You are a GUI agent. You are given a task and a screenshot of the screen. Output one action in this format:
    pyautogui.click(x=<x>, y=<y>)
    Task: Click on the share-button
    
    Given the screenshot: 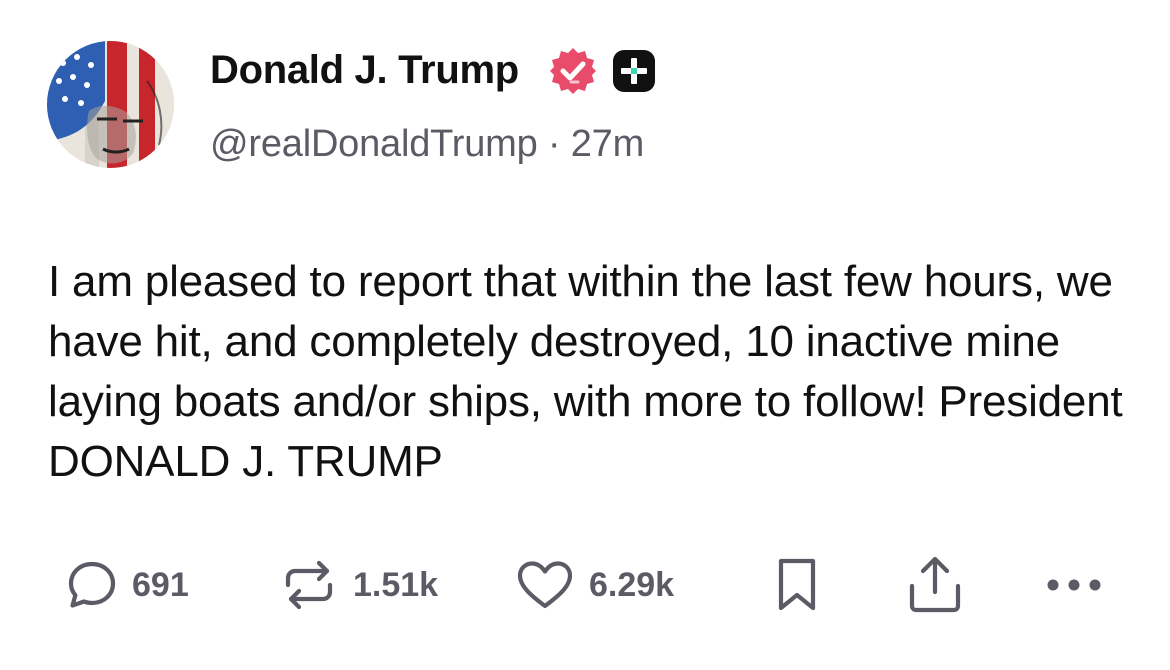 What is the action you would take?
    pyautogui.click(x=935, y=585)
    